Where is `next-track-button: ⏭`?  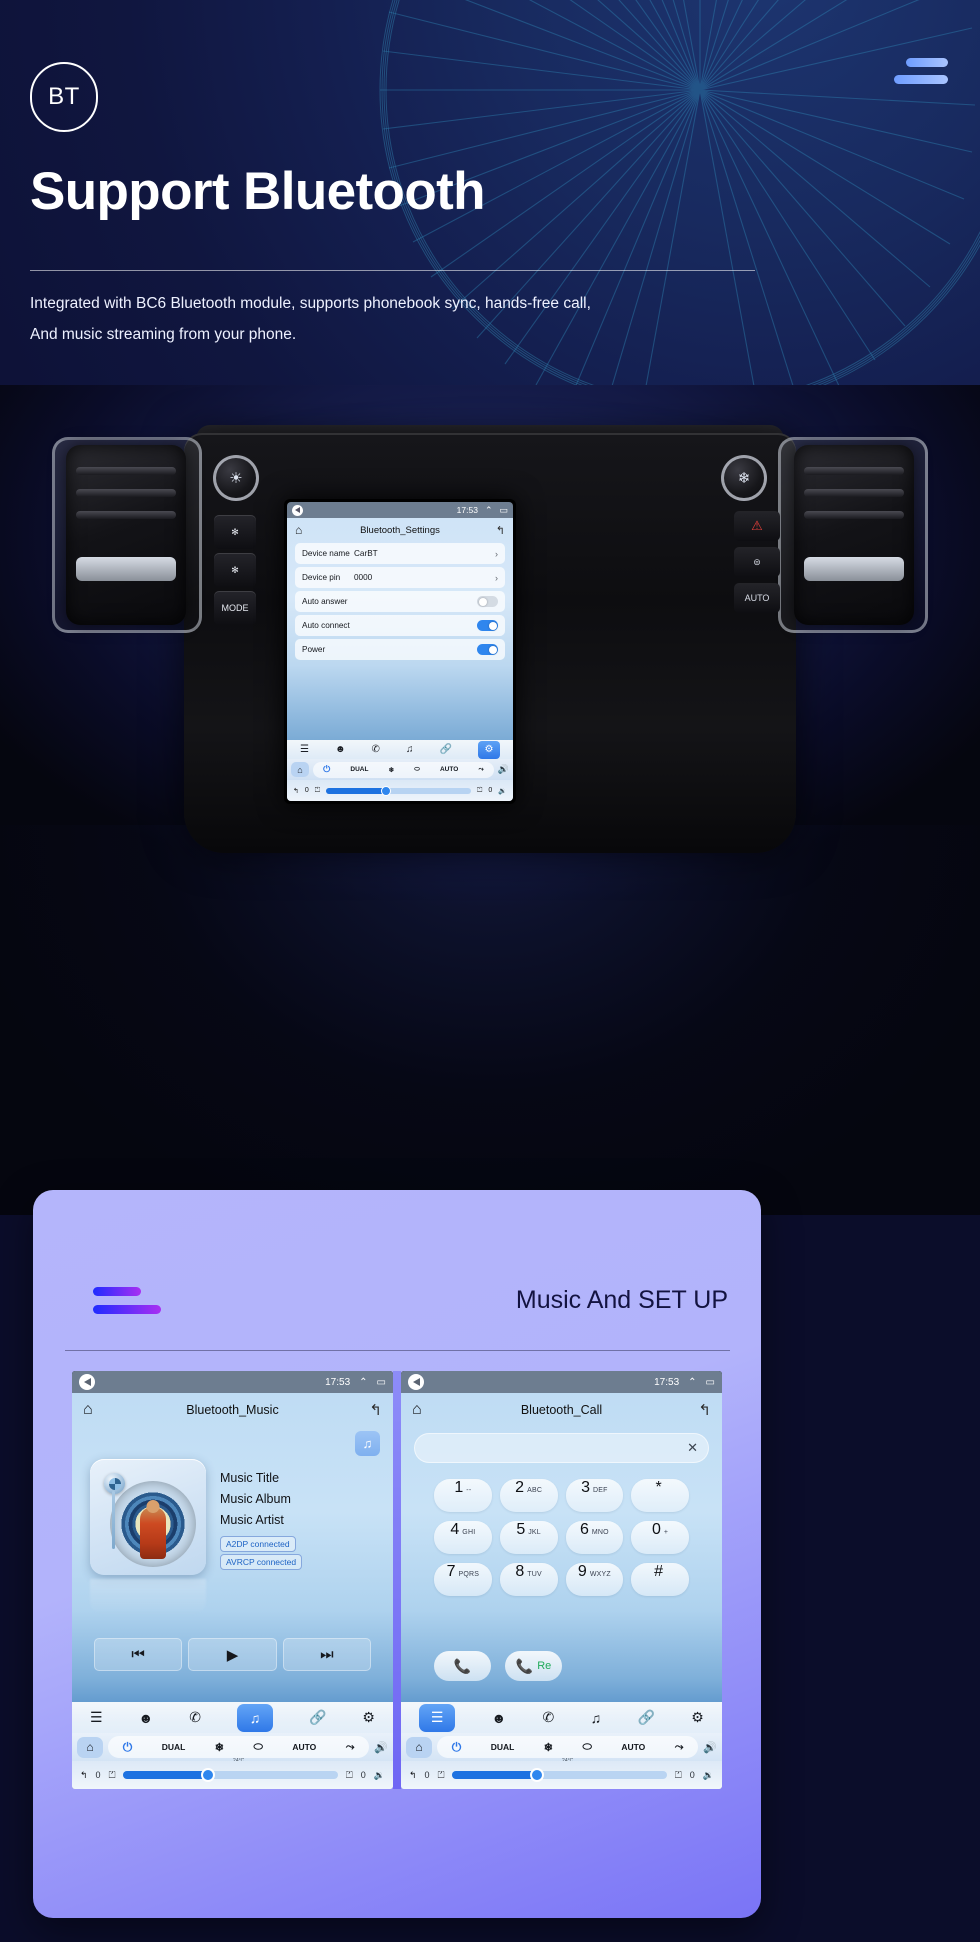
next-track-button: ⏭ is located at coordinates (326, 1654).